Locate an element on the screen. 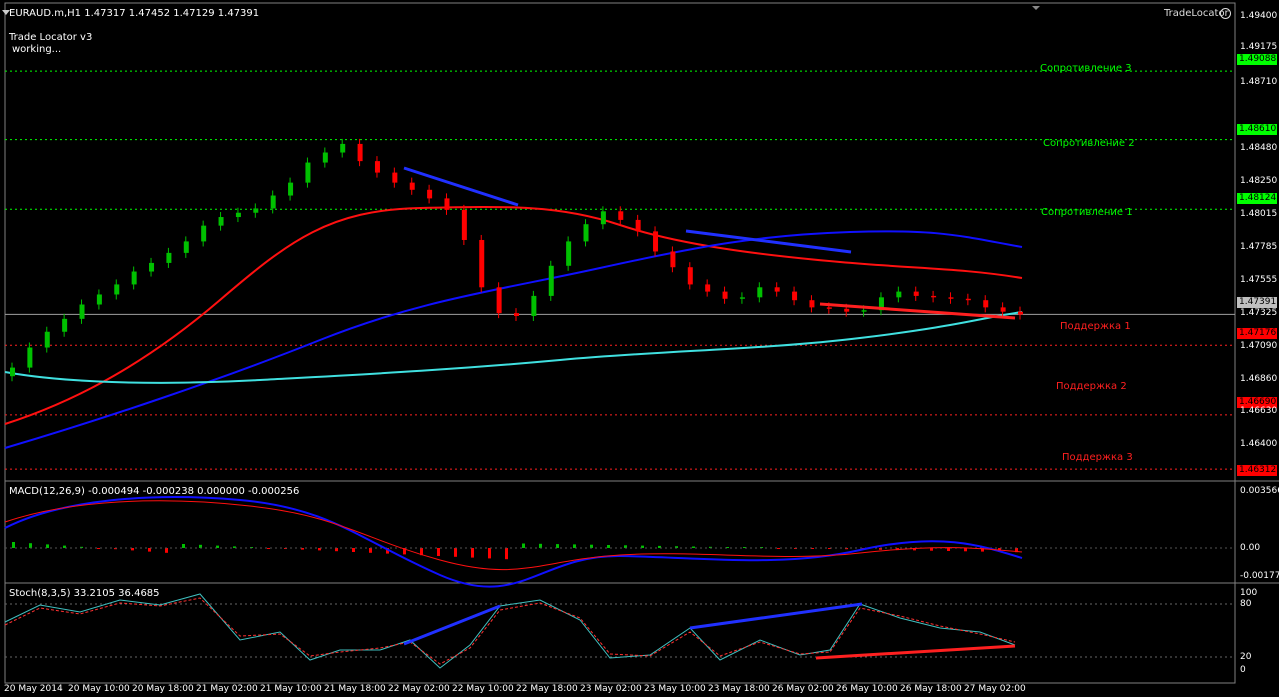 The width and height of the screenshot is (1279, 697). resistance-3-label: Сопротивление 3 is located at coordinates (1086, 68).